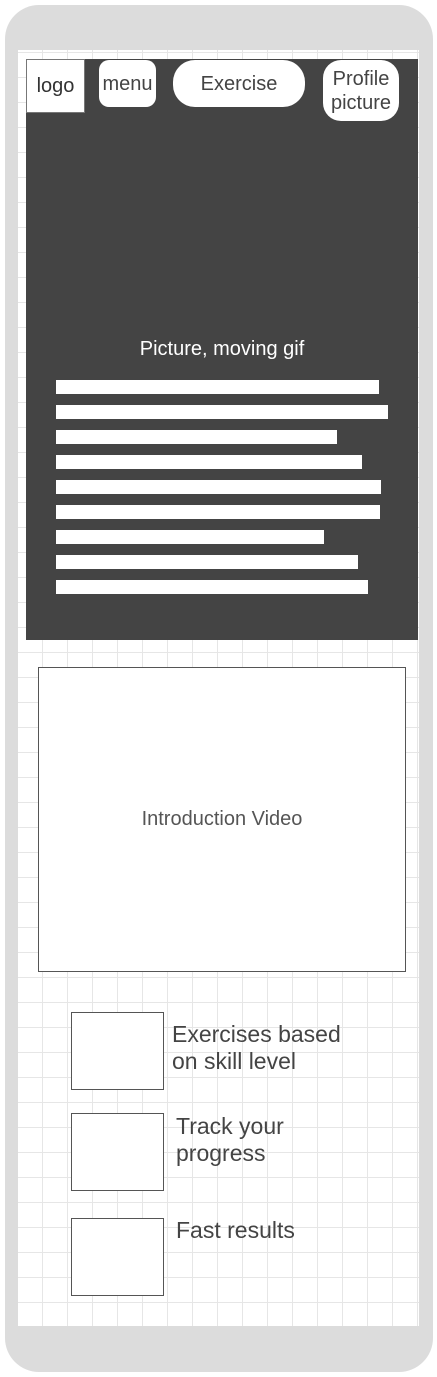 Image resolution: width=437 pixels, height=1377 pixels. I want to click on feature-label: Exercises based on skill level, so click(256, 1047).